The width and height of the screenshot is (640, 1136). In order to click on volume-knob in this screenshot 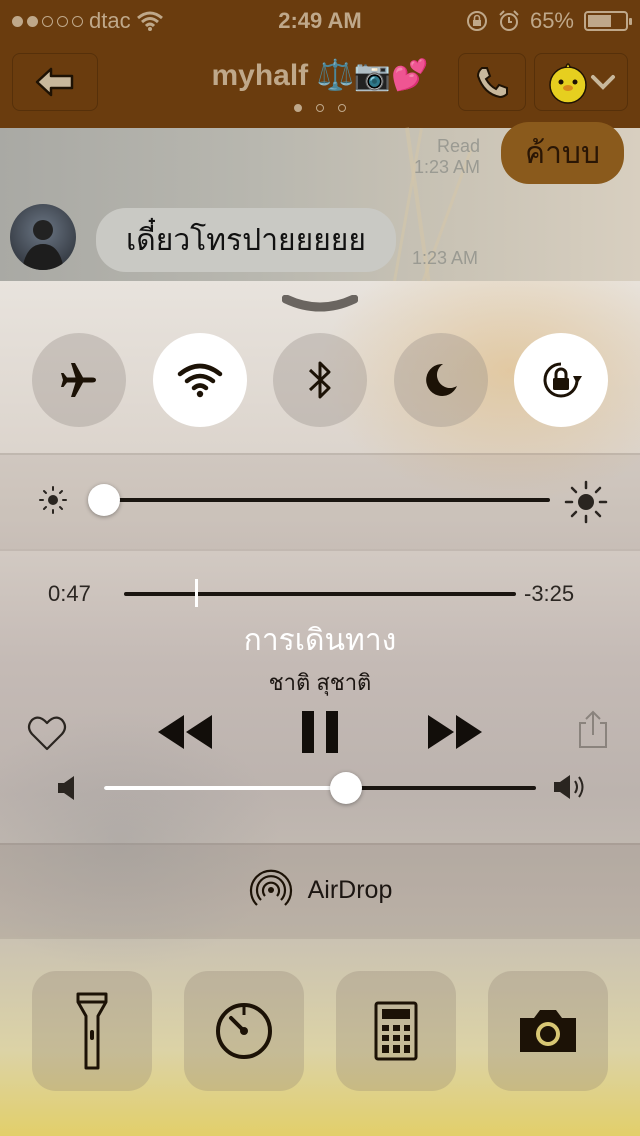, I will do `click(345, 788)`.